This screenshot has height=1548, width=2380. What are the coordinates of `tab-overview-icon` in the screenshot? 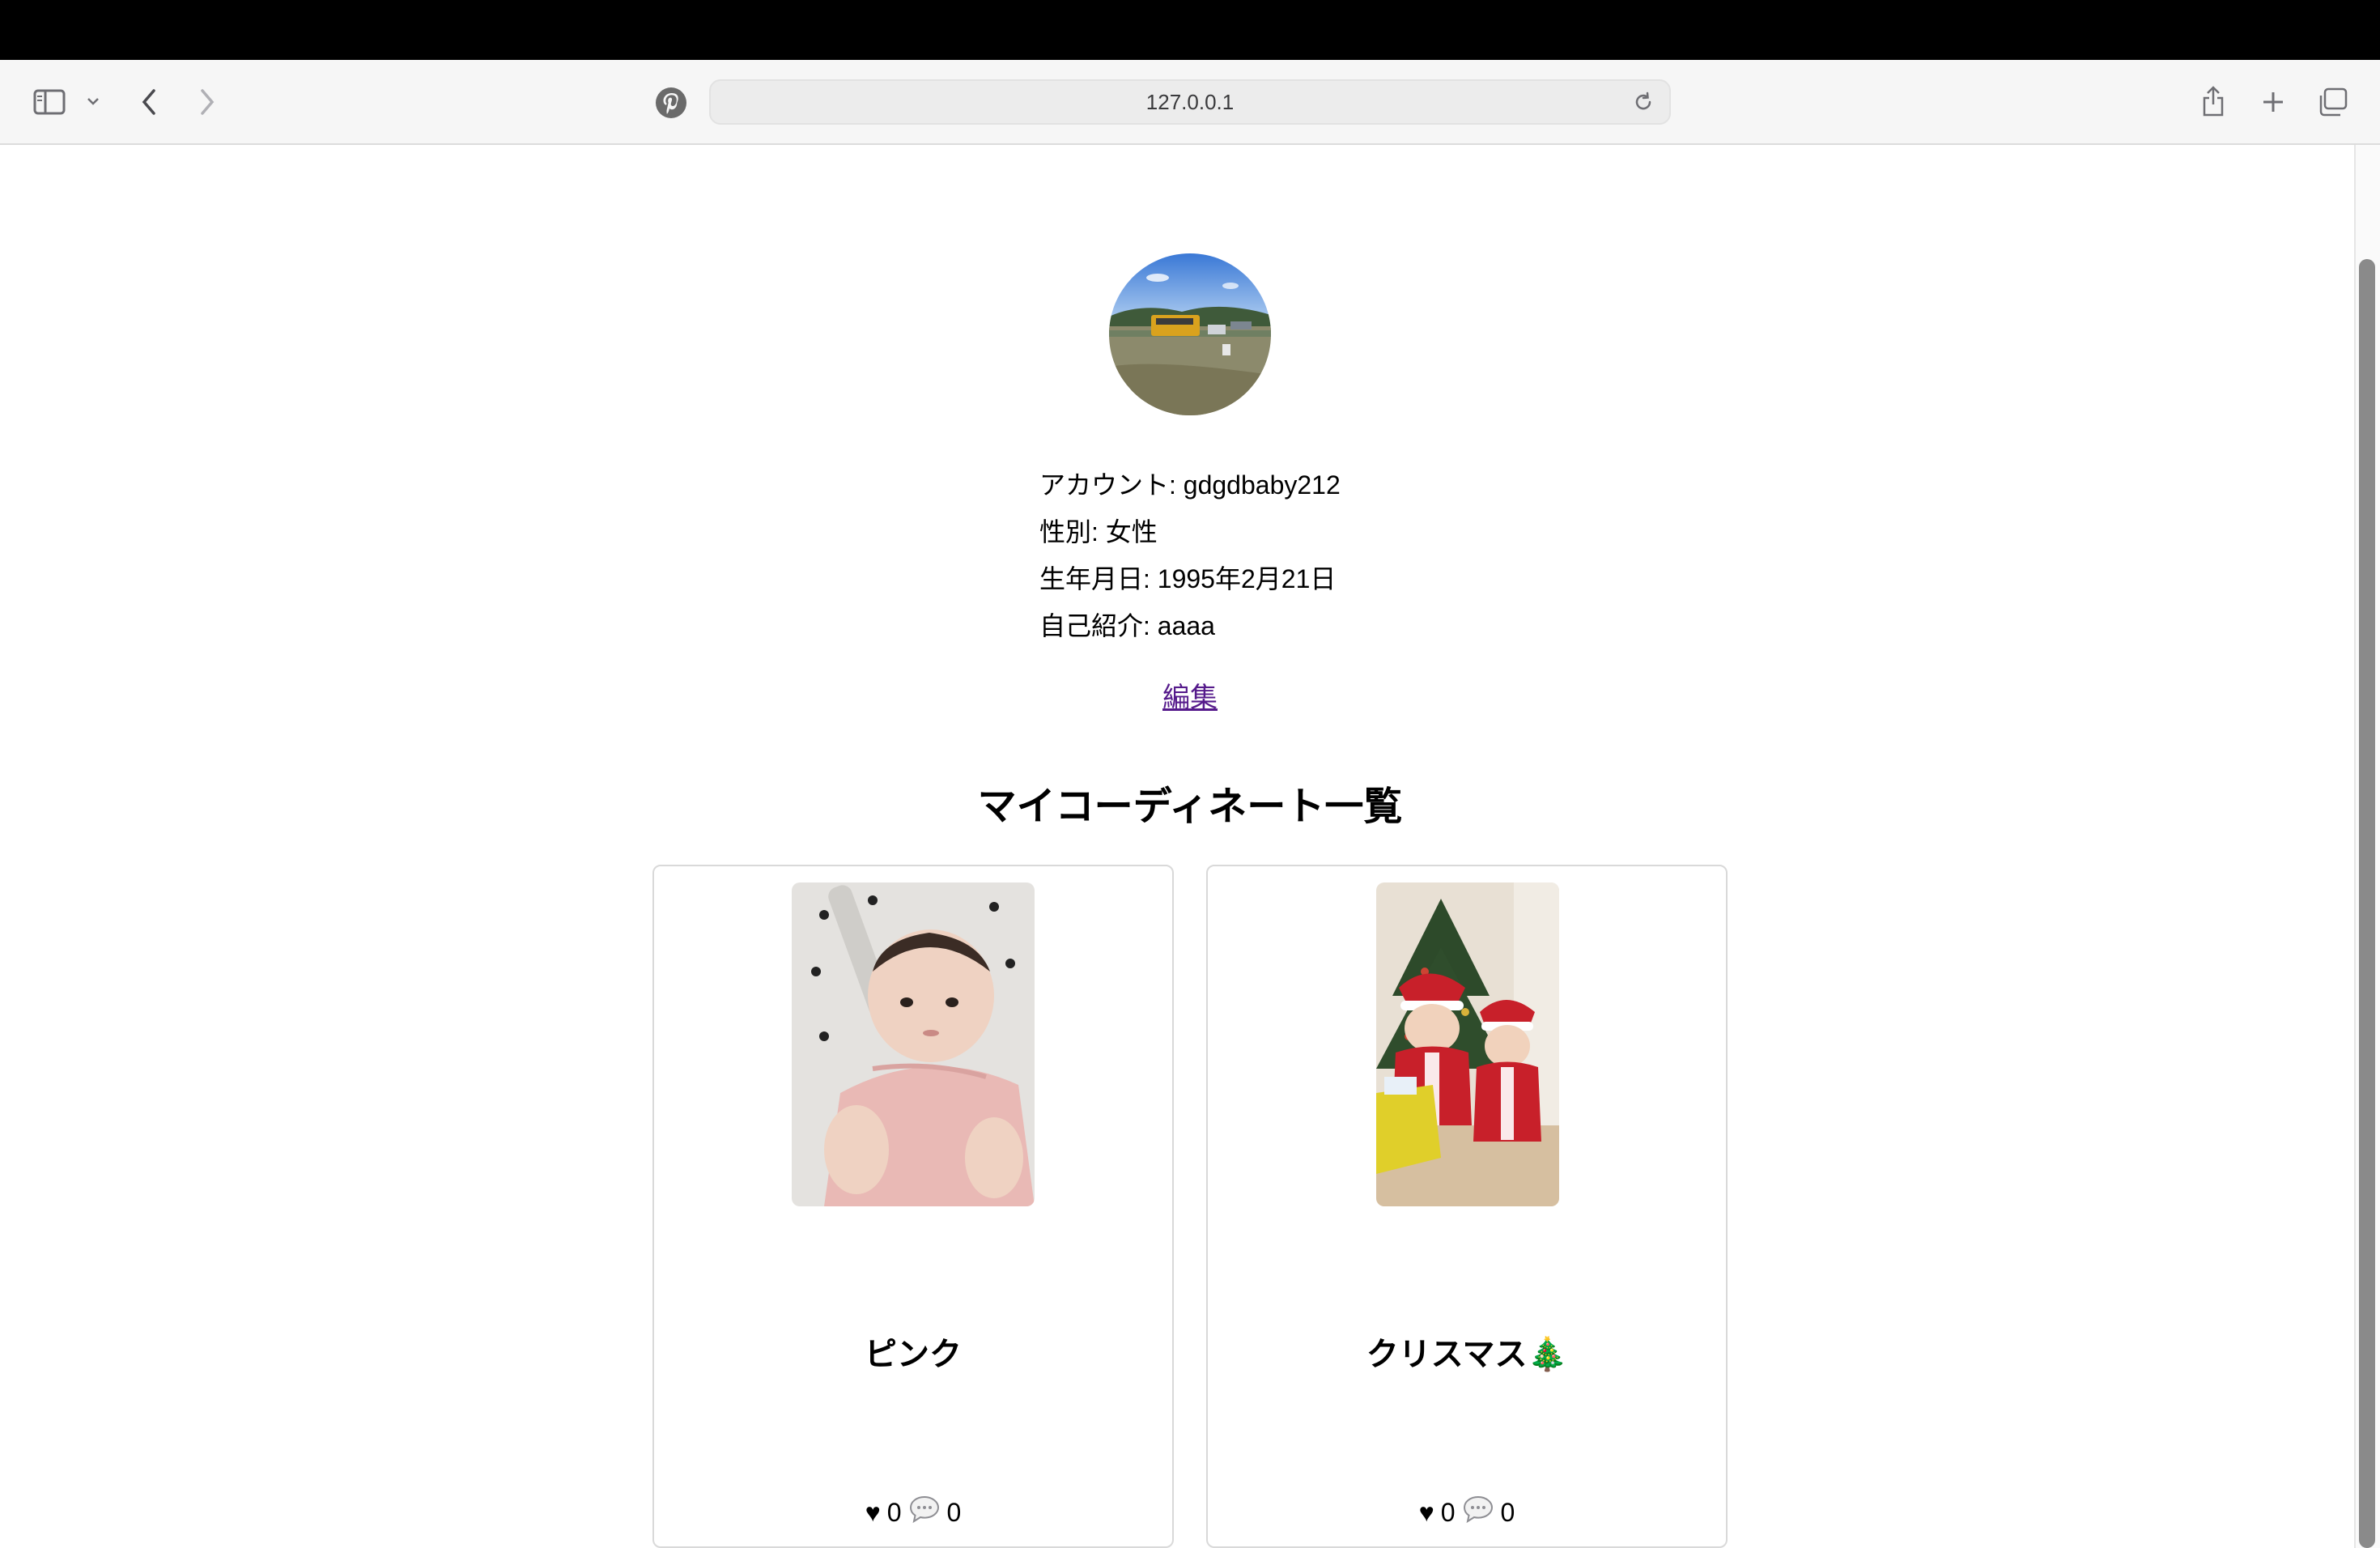 It's located at (2333, 102).